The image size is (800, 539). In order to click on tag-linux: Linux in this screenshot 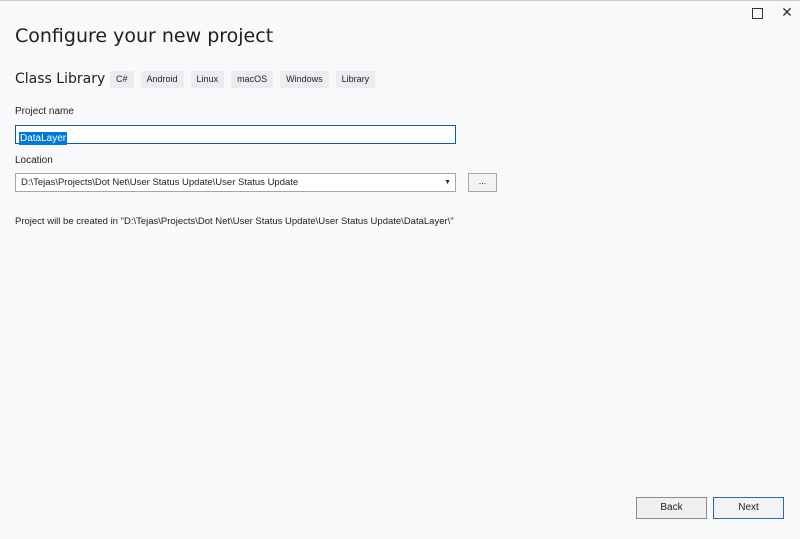, I will do `click(207, 79)`.